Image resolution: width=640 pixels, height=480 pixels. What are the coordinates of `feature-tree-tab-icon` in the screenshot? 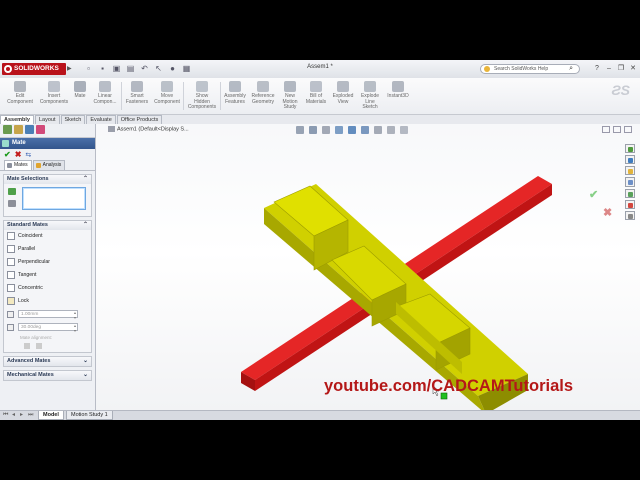 It's located at (7, 129).